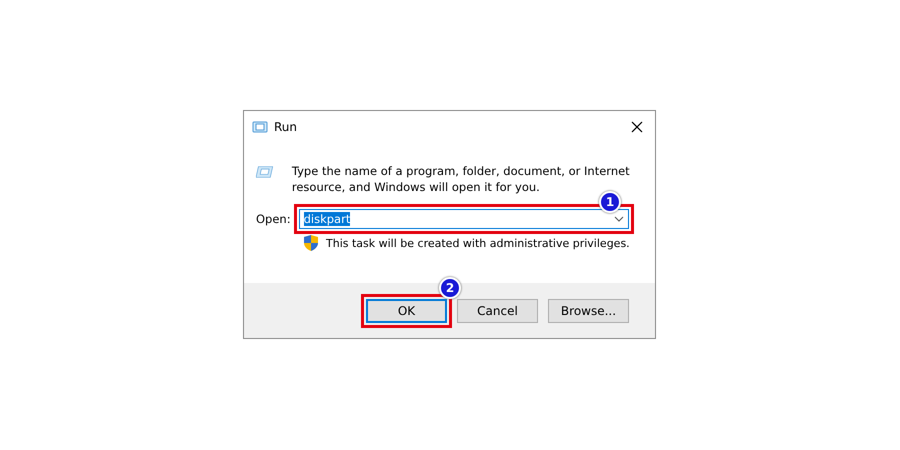  I want to click on shield-icon, so click(311, 243).